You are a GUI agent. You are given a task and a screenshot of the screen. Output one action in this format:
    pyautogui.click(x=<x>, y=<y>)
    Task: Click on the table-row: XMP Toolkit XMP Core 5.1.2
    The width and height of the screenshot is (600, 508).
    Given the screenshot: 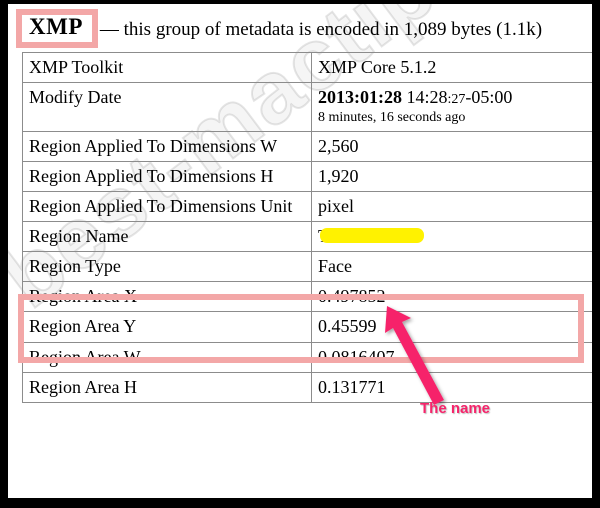 What is the action you would take?
    pyautogui.click(x=307, y=67)
    